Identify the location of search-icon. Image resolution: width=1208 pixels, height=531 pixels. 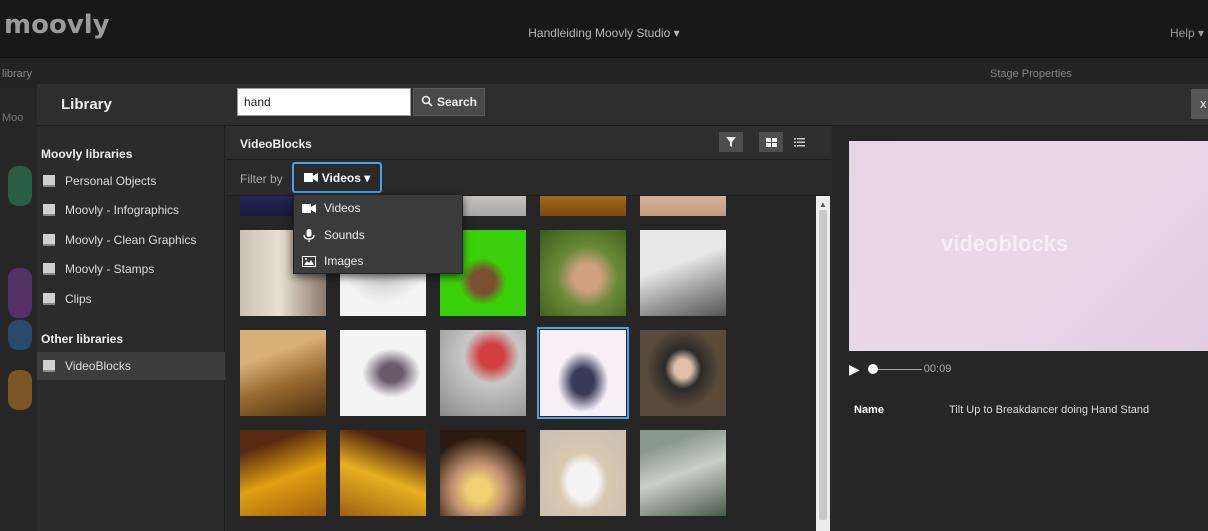
(427, 102).